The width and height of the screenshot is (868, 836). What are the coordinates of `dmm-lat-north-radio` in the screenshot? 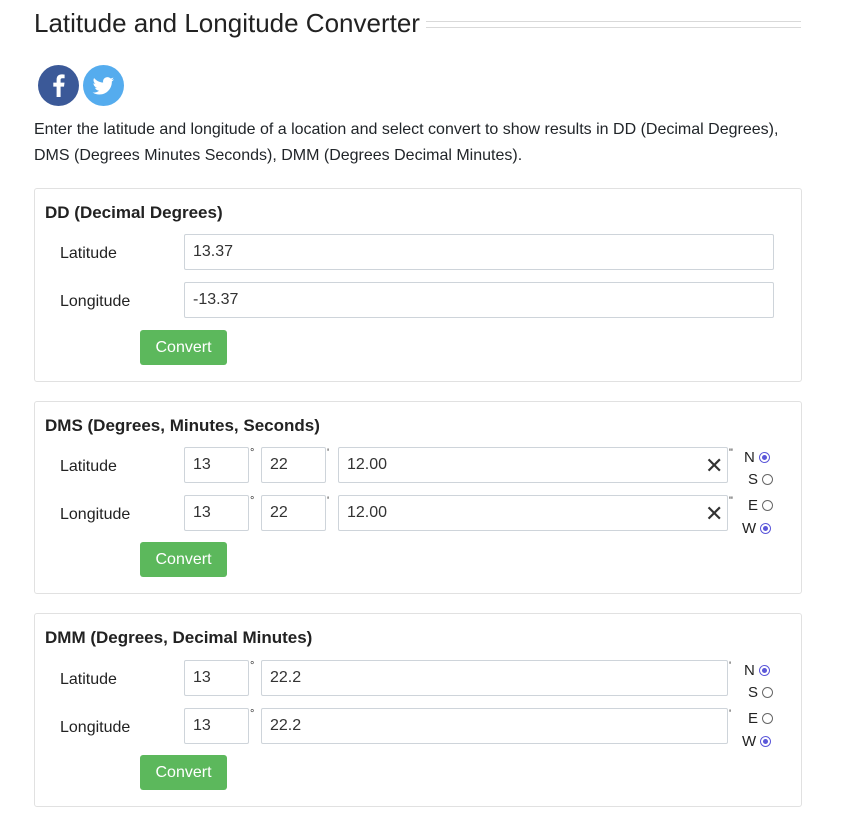 It's located at (764, 670).